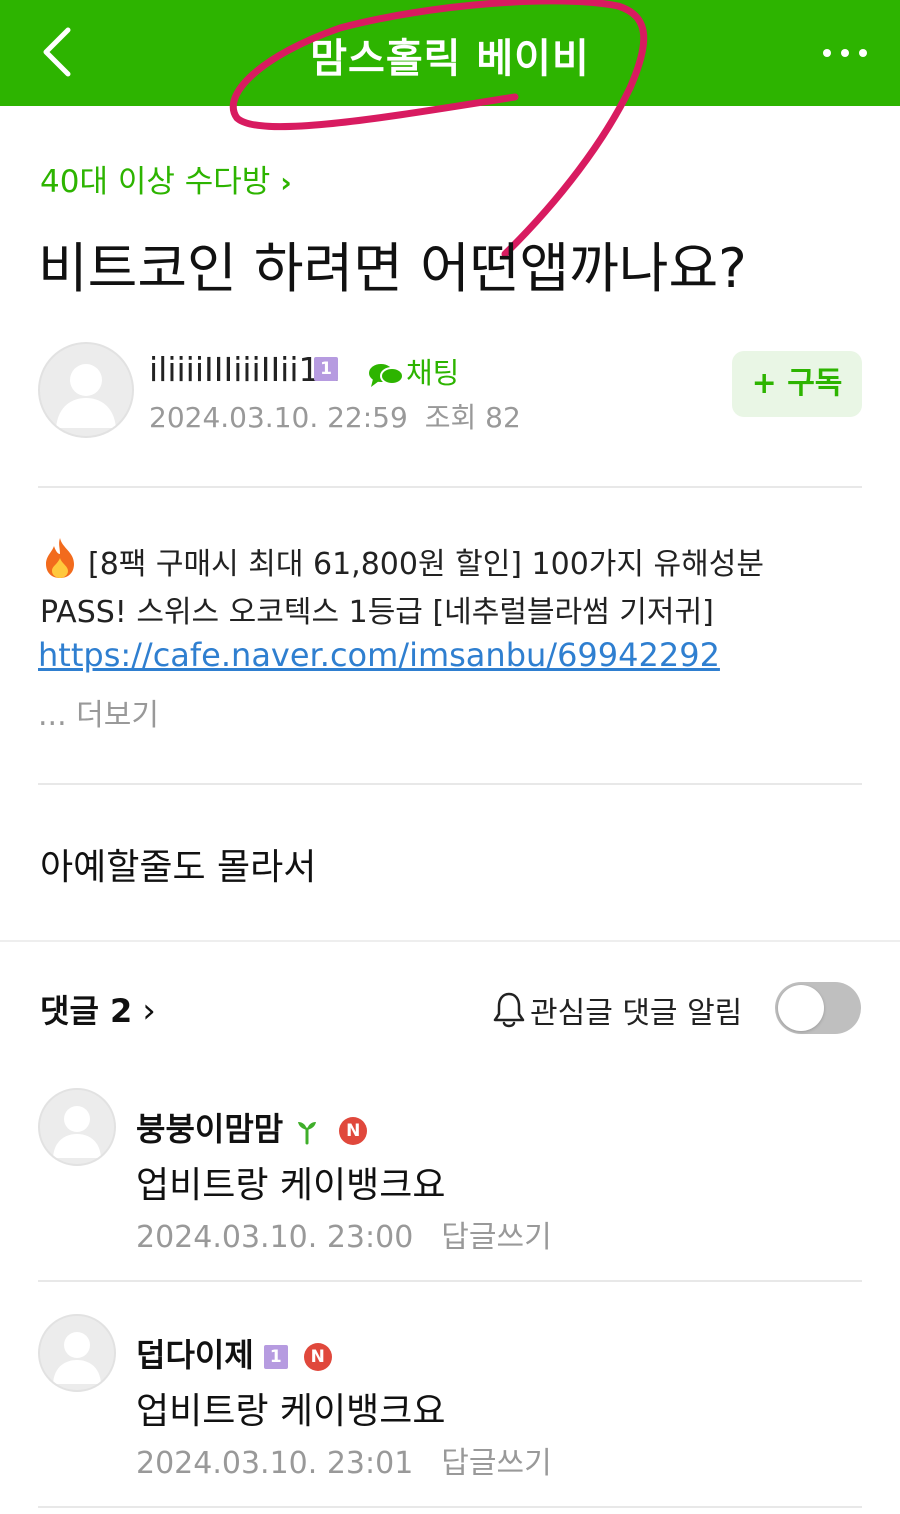  What do you see at coordinates (155, 182) in the screenshot?
I see `board-link-label: 40대 이상 수다방` at bounding box center [155, 182].